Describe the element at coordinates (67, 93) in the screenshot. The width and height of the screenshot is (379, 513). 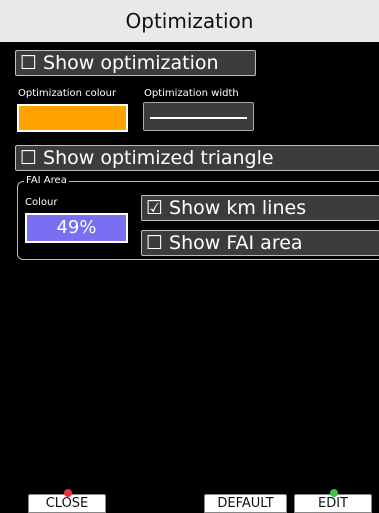
I see `optimization-colour-label: Optimization colour` at that location.